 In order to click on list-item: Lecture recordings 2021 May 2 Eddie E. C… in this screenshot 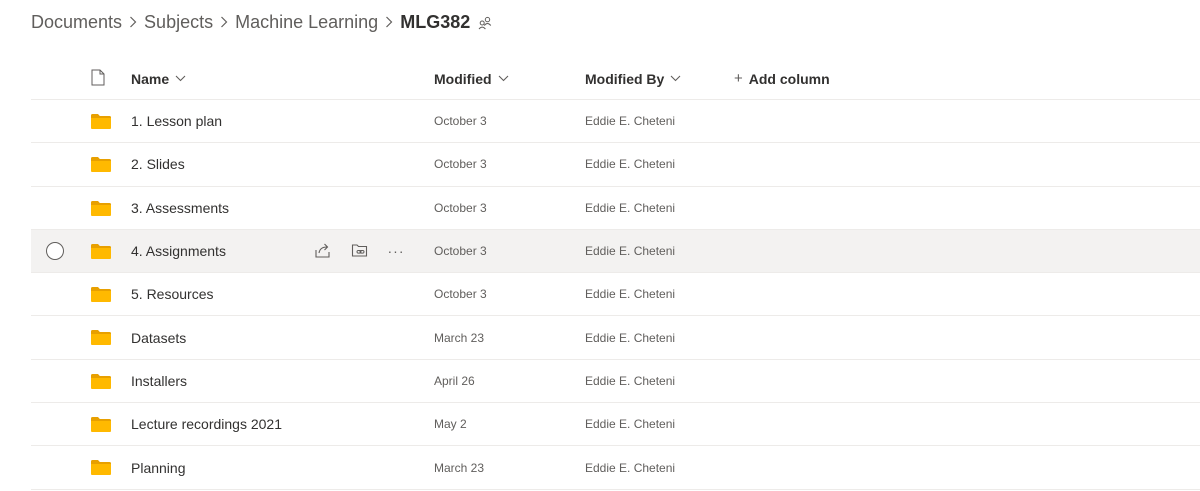, I will do `click(615, 425)`.